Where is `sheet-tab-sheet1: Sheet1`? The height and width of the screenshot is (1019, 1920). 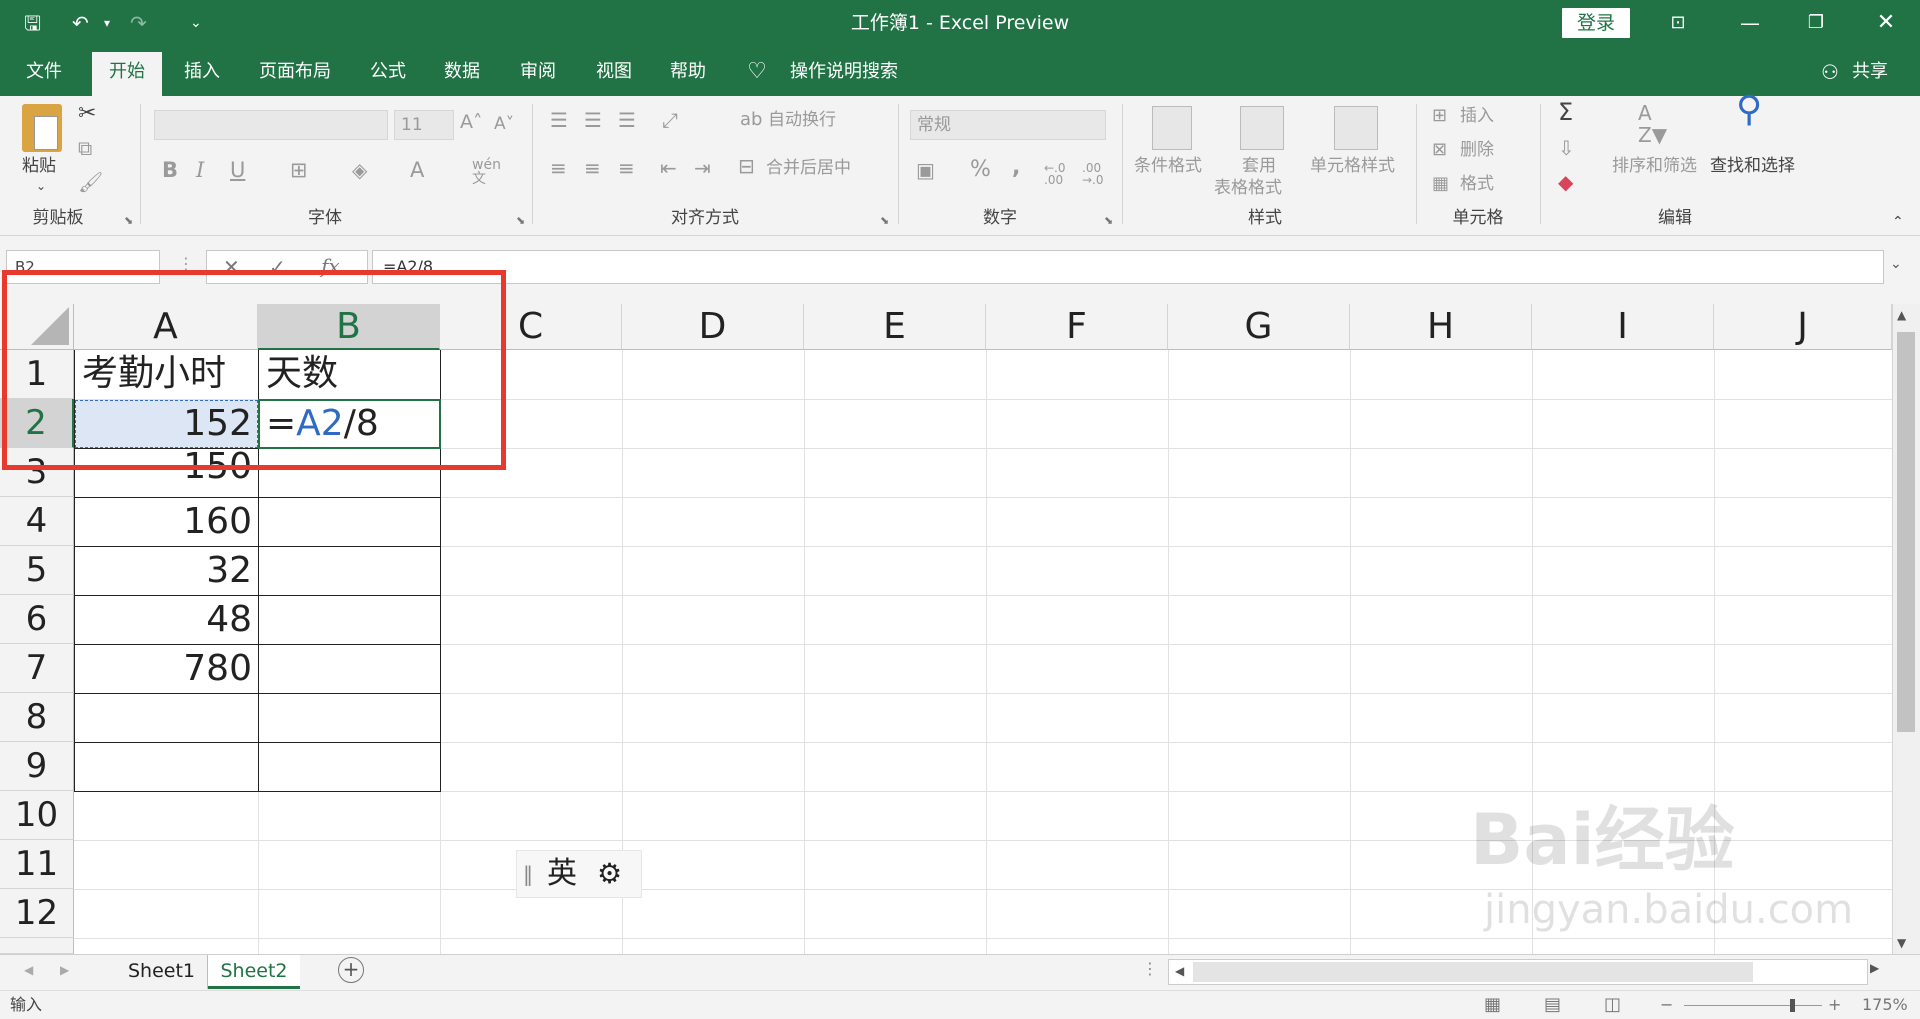
sheet-tab-sheet1: Sheet1 is located at coordinates (162, 972).